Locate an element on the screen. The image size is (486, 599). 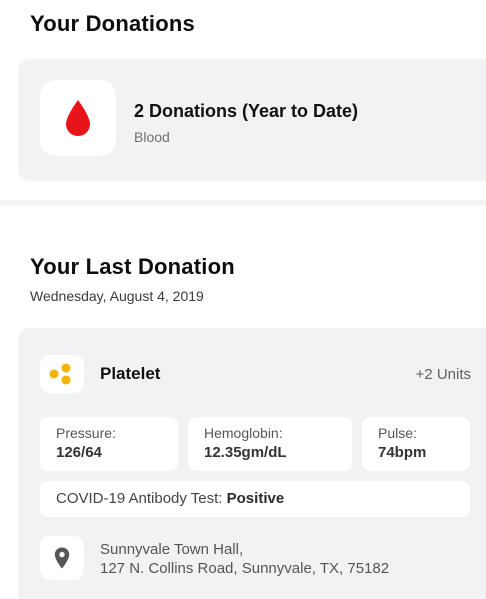
covid-test-result: Positive is located at coordinates (255, 498).